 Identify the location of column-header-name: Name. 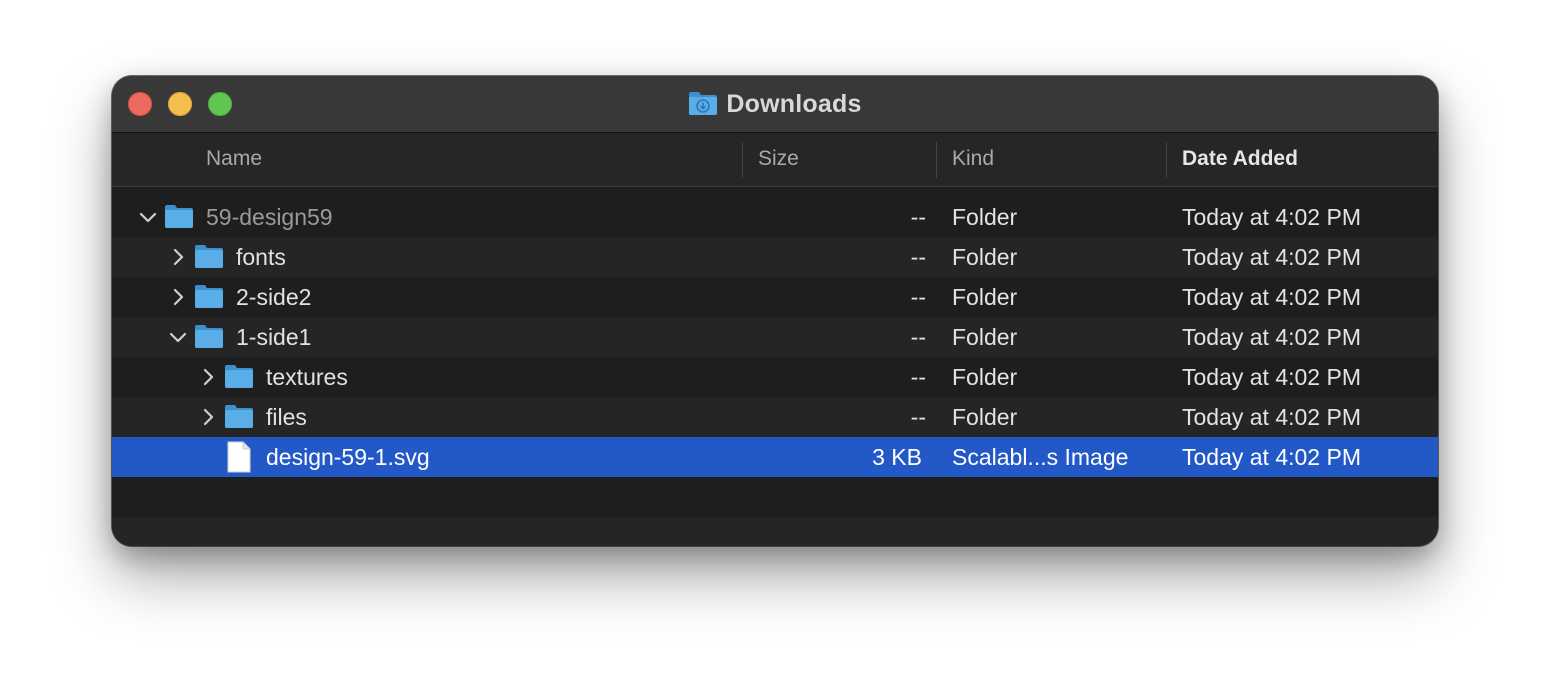
(234, 159).